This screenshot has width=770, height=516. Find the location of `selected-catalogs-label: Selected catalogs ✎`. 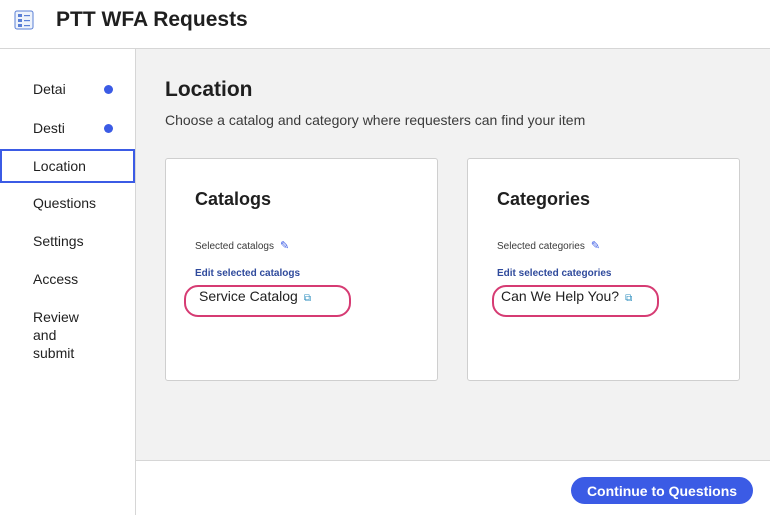

selected-catalogs-label: Selected catalogs ✎ is located at coordinates (242, 245).